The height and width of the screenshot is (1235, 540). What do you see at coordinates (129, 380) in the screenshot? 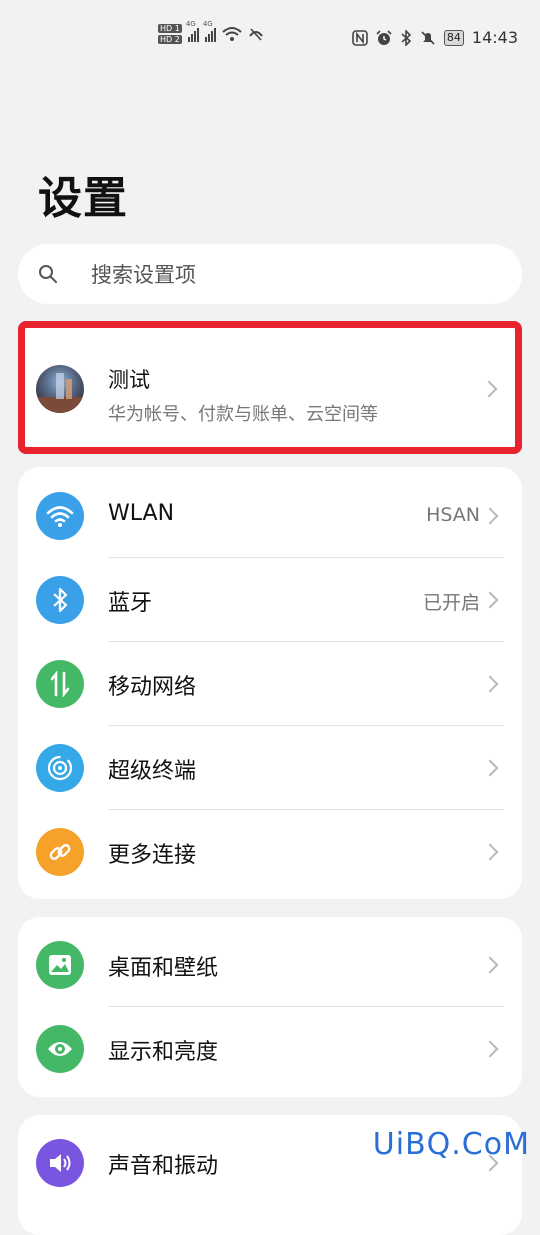
I see `account-name: 测试` at bounding box center [129, 380].